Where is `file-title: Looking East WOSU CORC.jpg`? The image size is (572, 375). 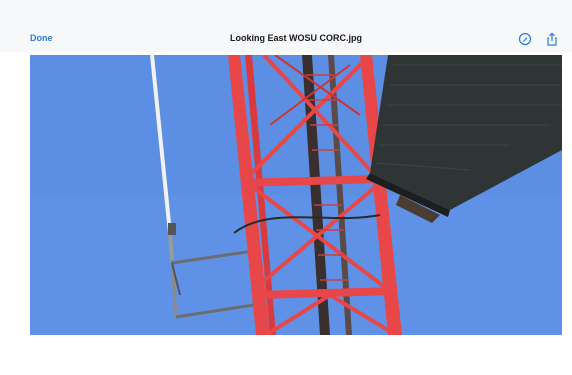 file-title: Looking East WOSU CORC.jpg is located at coordinates (296, 38).